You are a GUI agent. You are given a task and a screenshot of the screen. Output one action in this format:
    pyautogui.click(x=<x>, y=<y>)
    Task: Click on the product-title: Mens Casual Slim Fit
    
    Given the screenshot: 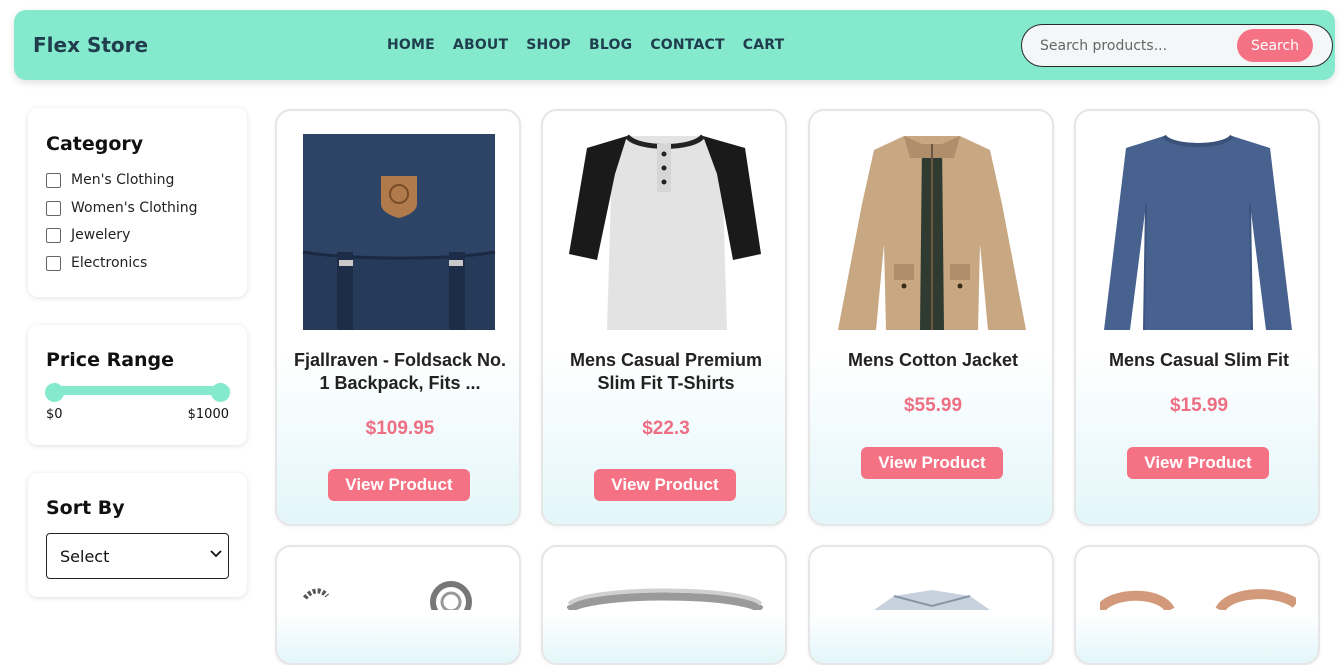 What is the action you would take?
    pyautogui.click(x=1199, y=360)
    